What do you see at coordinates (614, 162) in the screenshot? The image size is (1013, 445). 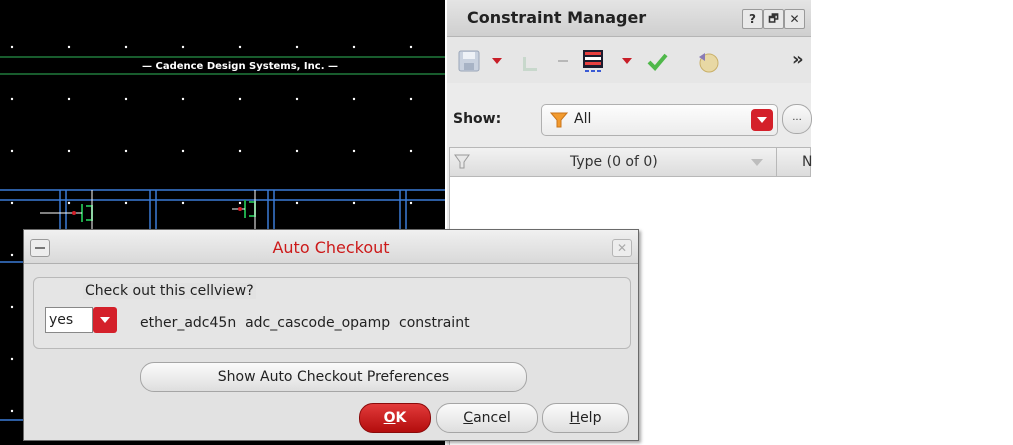 I see `column-type: Type (0 of 0)` at bounding box center [614, 162].